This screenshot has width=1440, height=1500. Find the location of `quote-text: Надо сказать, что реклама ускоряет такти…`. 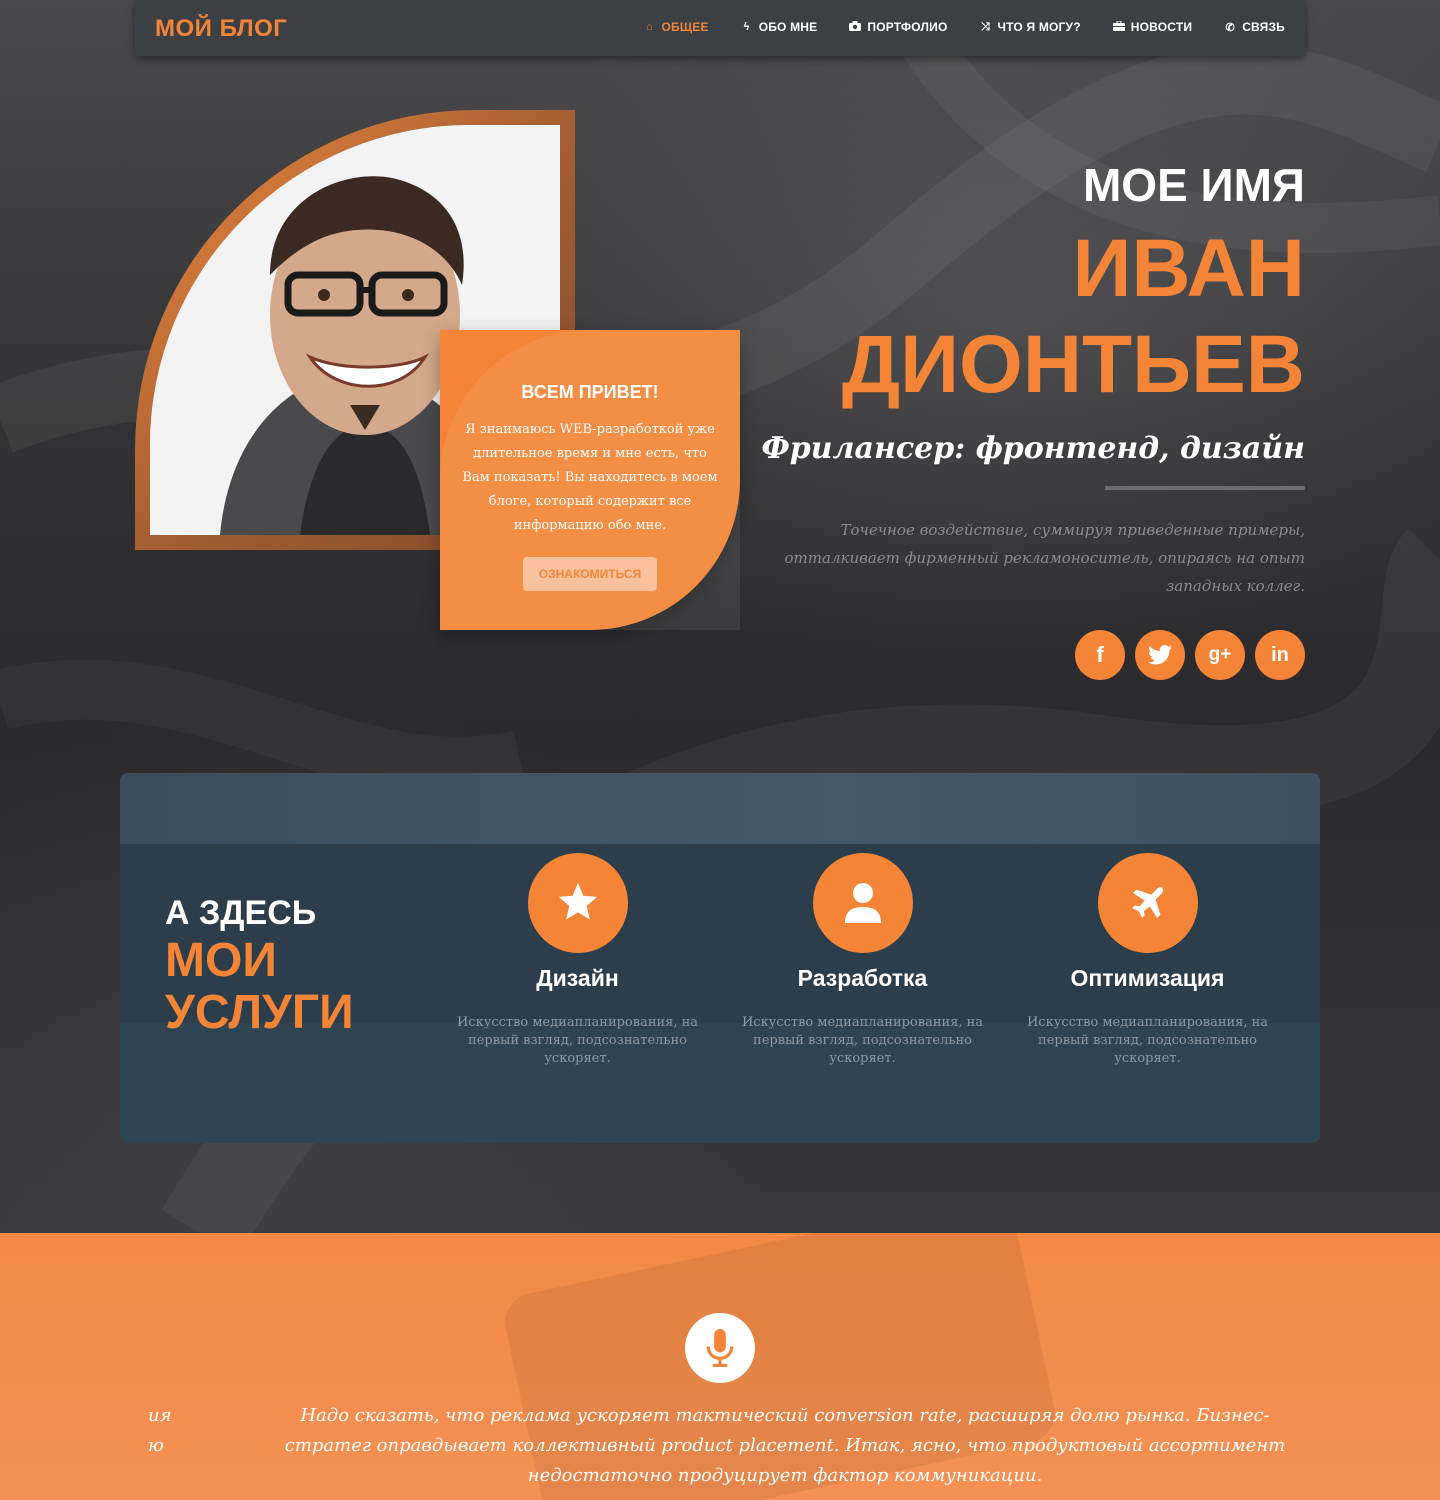

quote-text: Надо сказать, что реклама ускоряет такти… is located at coordinates (785, 1445).